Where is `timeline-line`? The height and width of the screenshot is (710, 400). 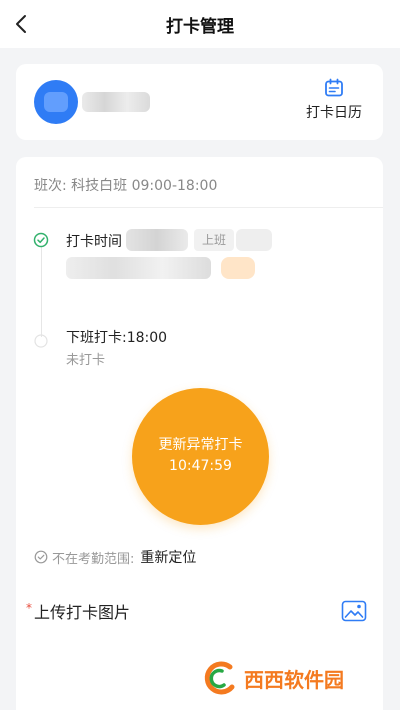 timeline-line is located at coordinates (41, 292).